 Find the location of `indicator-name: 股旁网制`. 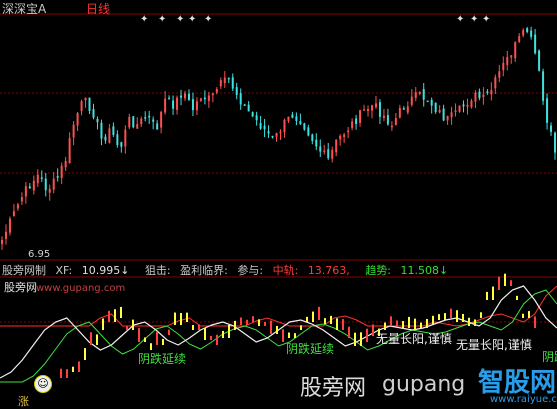

indicator-name: 股旁网制 is located at coordinates (24, 270).